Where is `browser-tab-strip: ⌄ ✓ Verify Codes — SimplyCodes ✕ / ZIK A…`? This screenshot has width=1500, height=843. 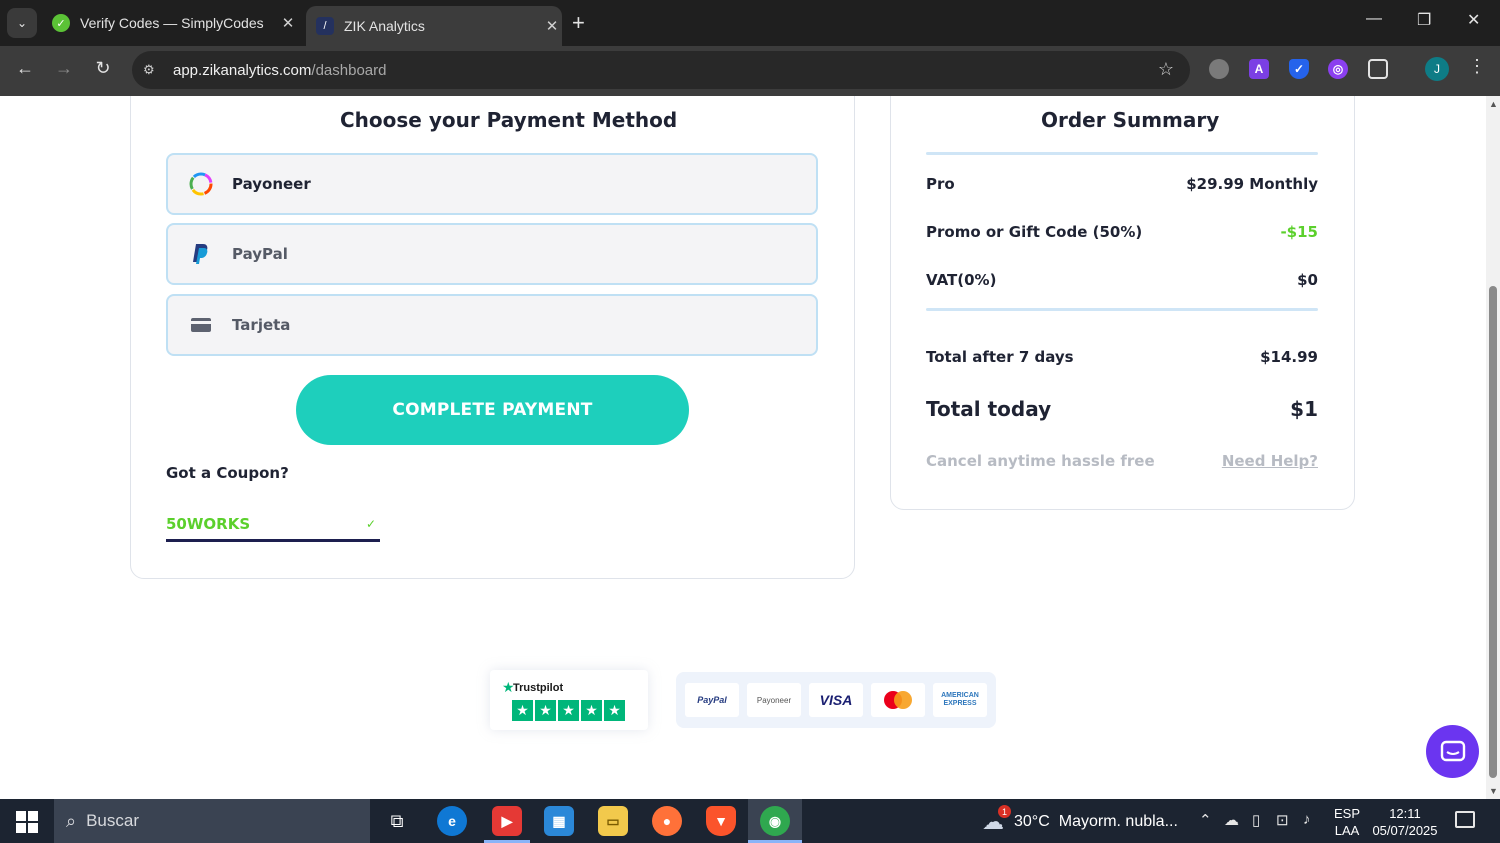
browser-tab-strip: ⌄ ✓ Verify Codes — SimplyCodes ✕ / ZIK A… is located at coordinates (750, 23).